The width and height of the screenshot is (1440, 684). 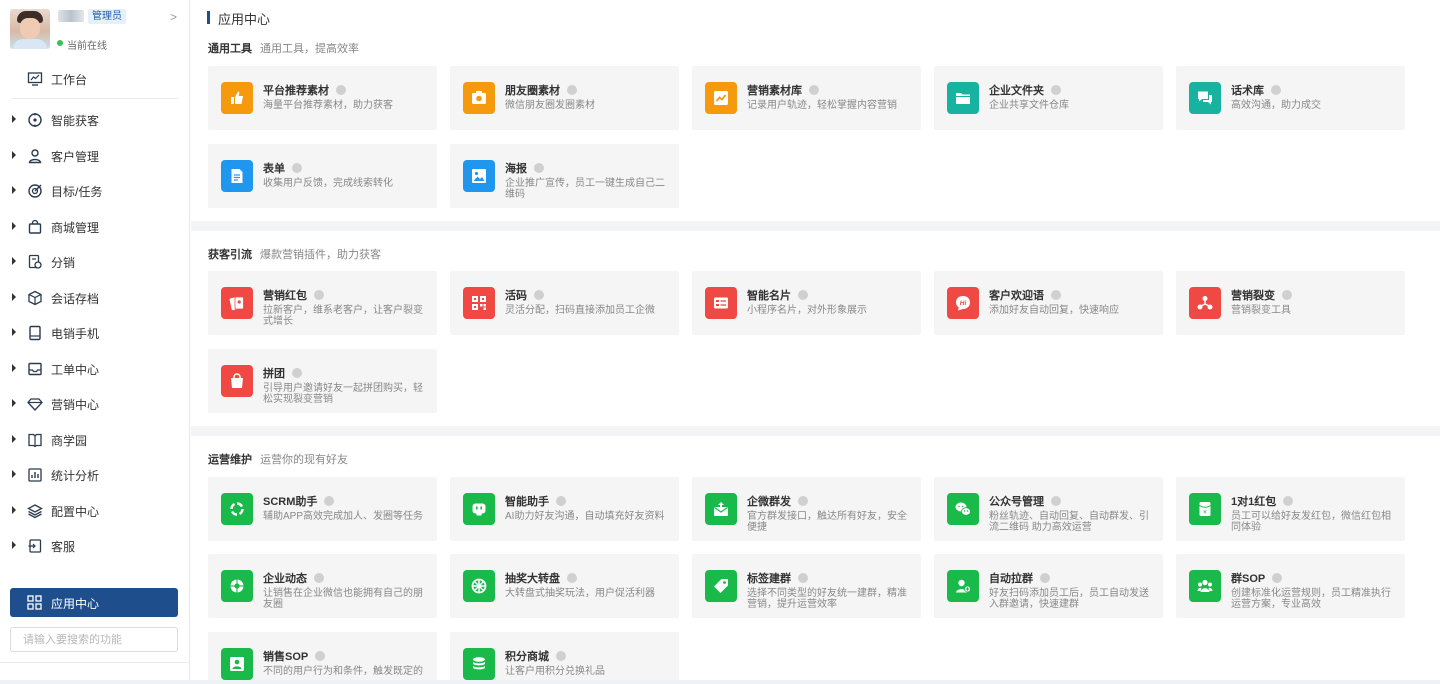 What do you see at coordinates (94, 639) in the screenshot?
I see `function-search-input` at bounding box center [94, 639].